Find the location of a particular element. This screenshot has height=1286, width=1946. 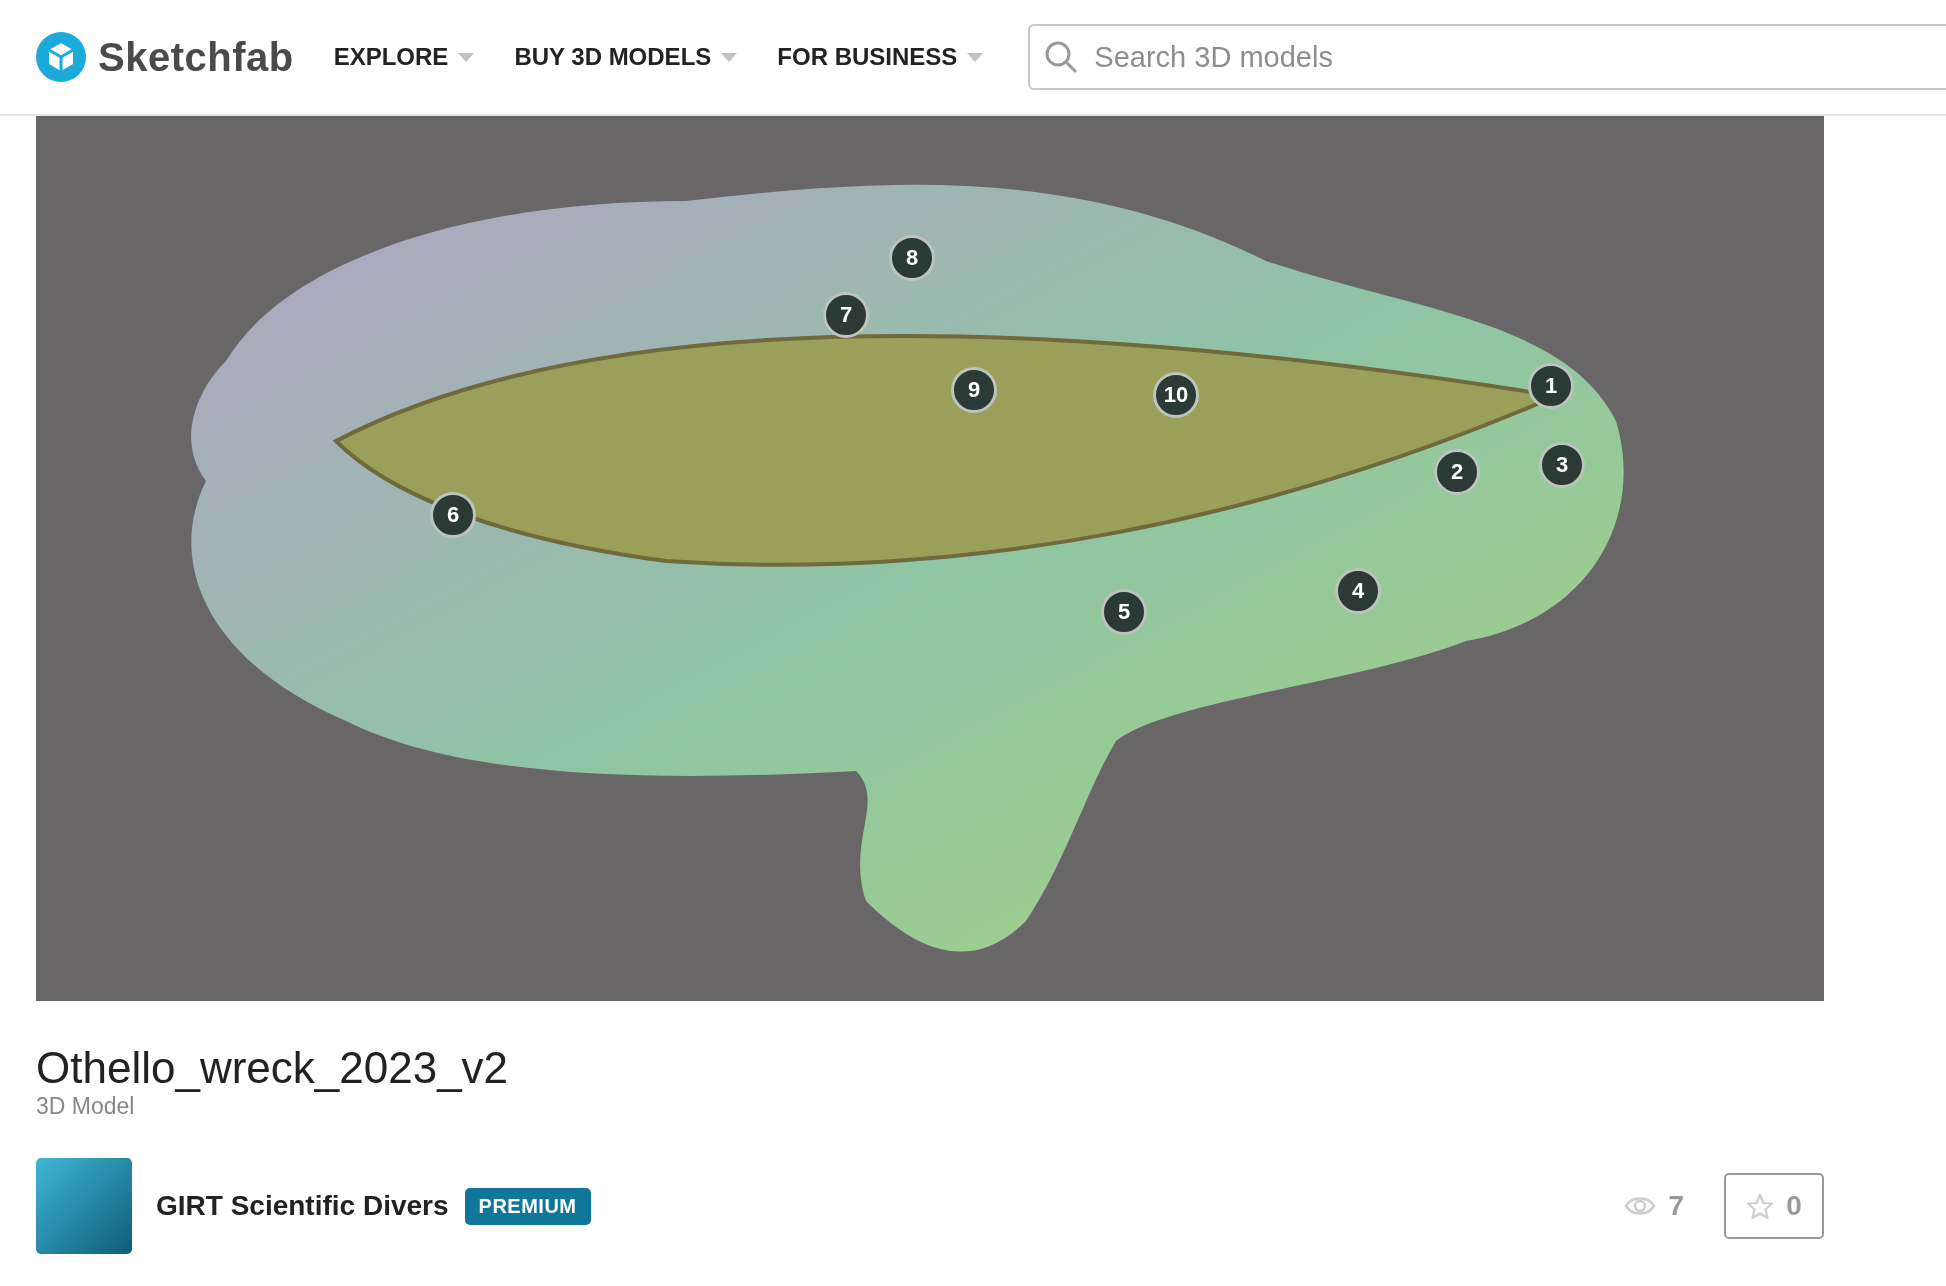

nav-menu-item: EXPLORE is located at coordinates (404, 57).